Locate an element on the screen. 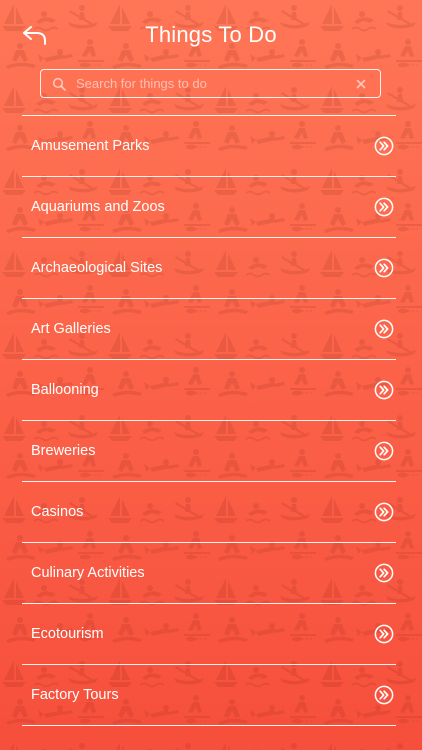  list-item: Breweries is located at coordinates (209, 451).